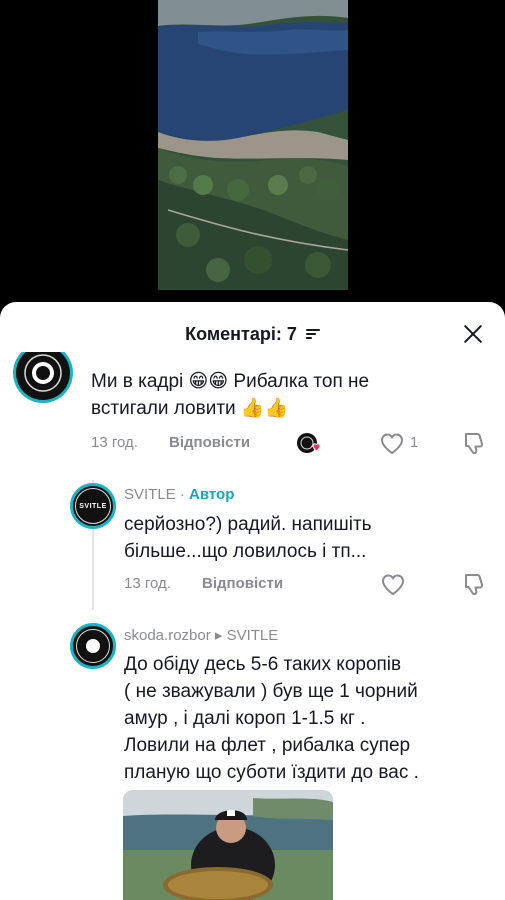 The image size is (505, 900). I want to click on username: skoda.rozbor, so click(167, 635).